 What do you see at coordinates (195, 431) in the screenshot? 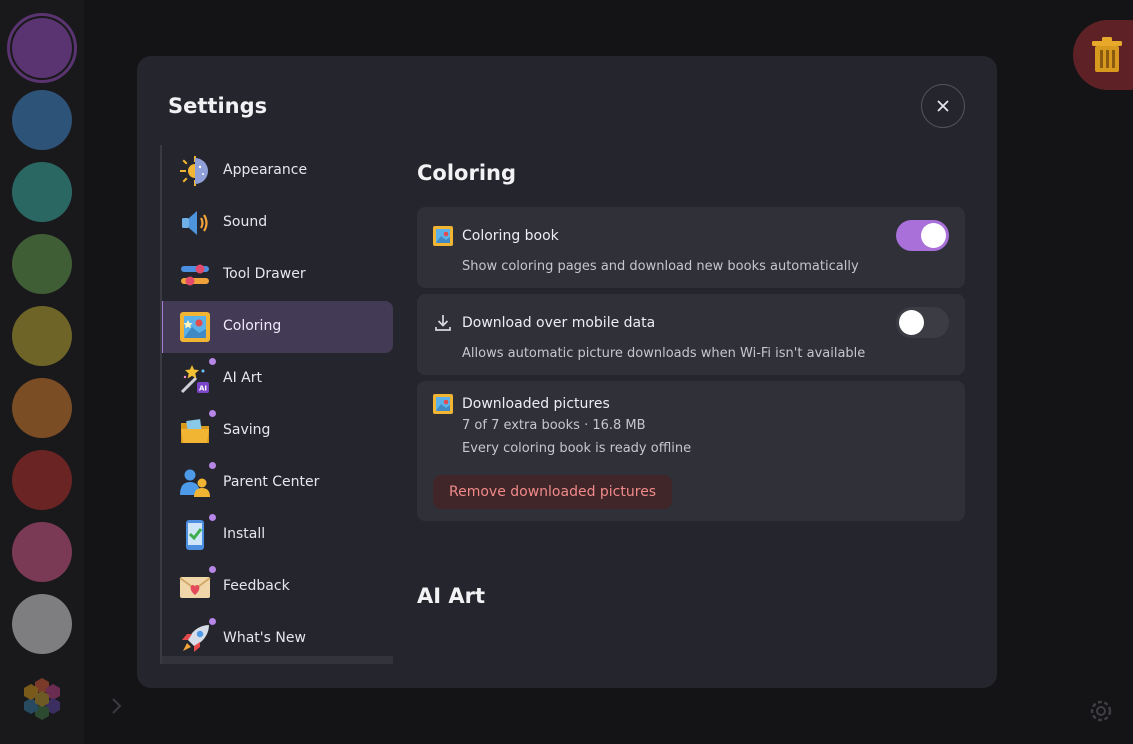
I see `folder-icon` at bounding box center [195, 431].